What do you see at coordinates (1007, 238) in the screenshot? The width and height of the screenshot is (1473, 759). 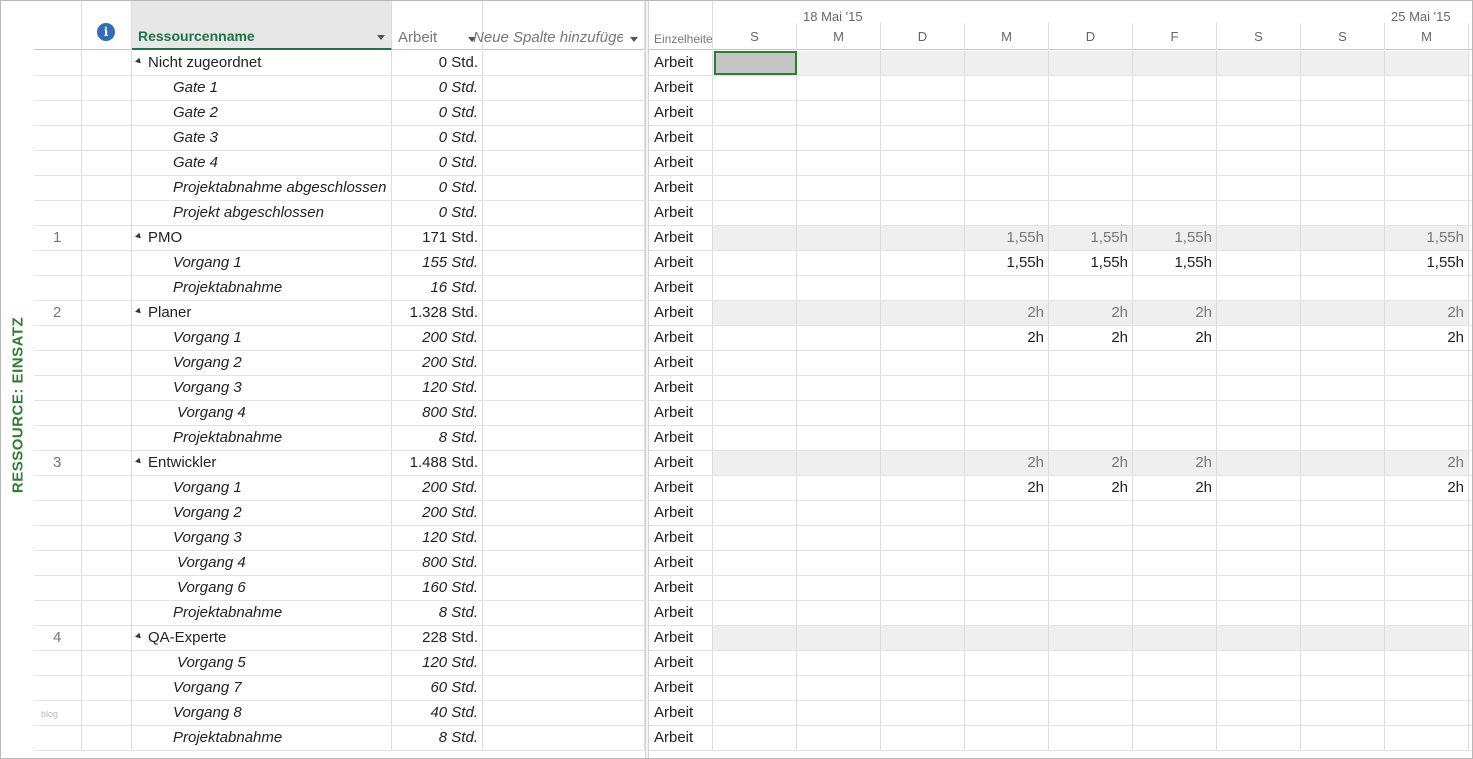 I see `timephased-work-cell: 1,55h` at bounding box center [1007, 238].